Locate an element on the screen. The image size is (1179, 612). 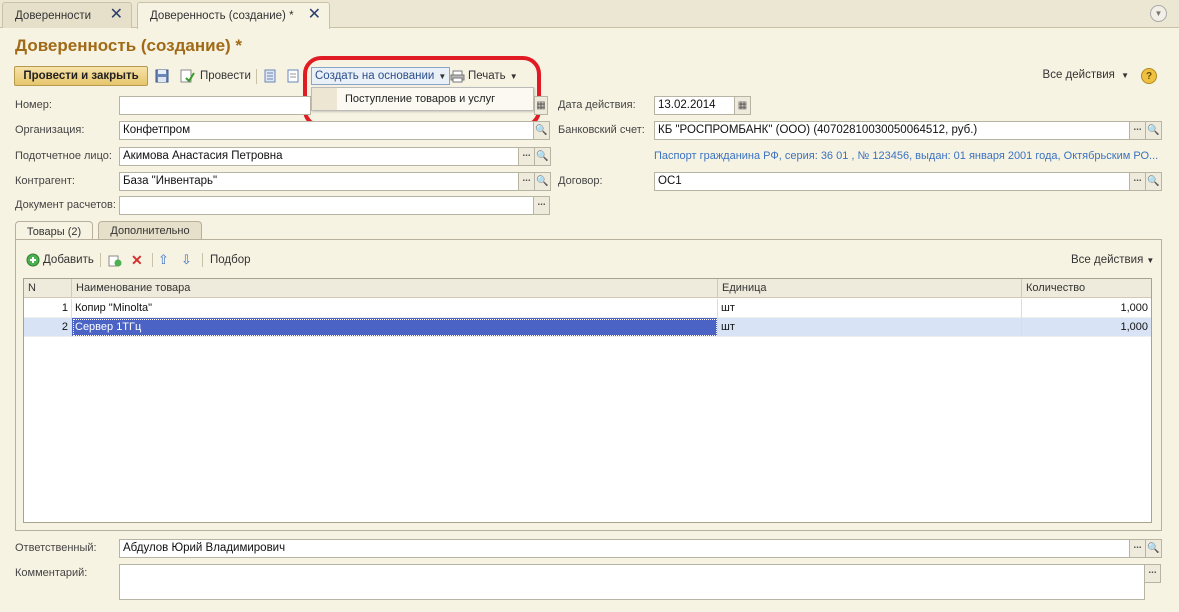
counterparty-field: База "Инвентарь" is located at coordinates (319, 181).